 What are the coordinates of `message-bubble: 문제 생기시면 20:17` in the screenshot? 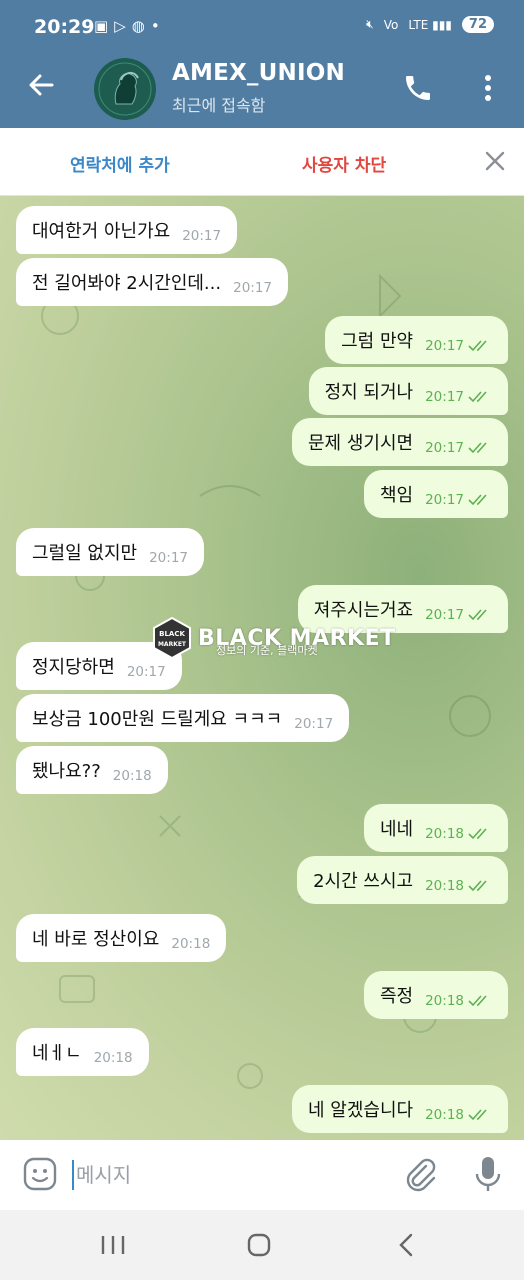 It's located at (400, 442).